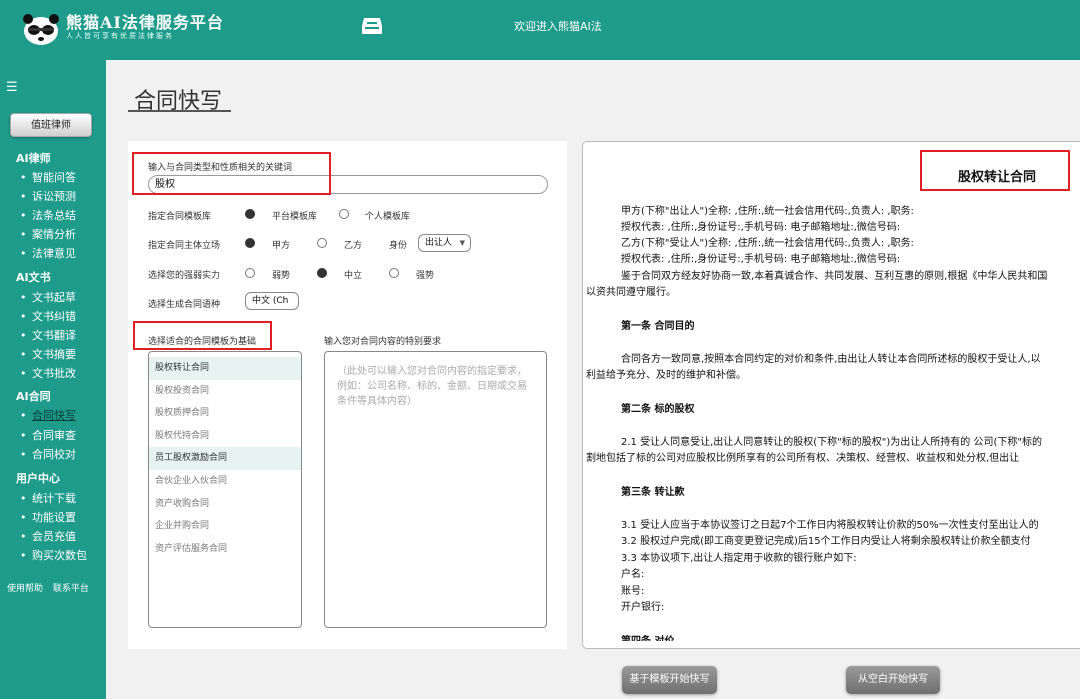  I want to click on nav-item-statute-summary: • 法条总结, so click(48, 215).